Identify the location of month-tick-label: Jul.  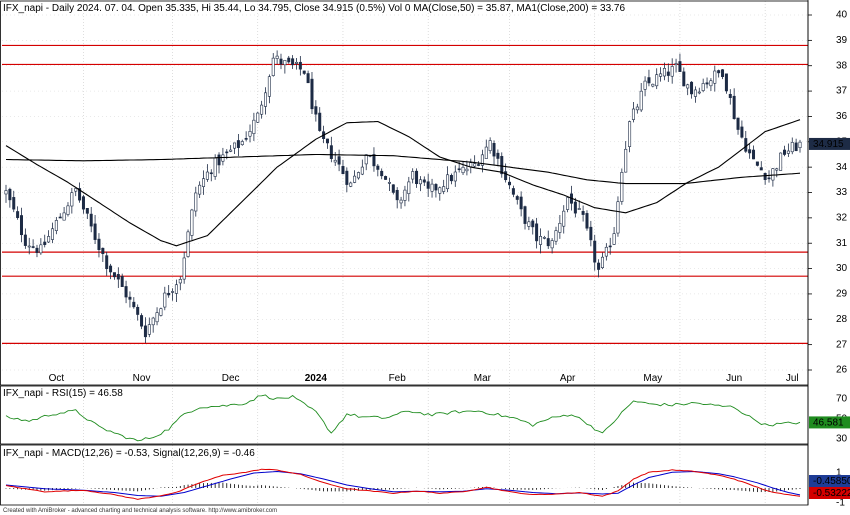
(792, 378).